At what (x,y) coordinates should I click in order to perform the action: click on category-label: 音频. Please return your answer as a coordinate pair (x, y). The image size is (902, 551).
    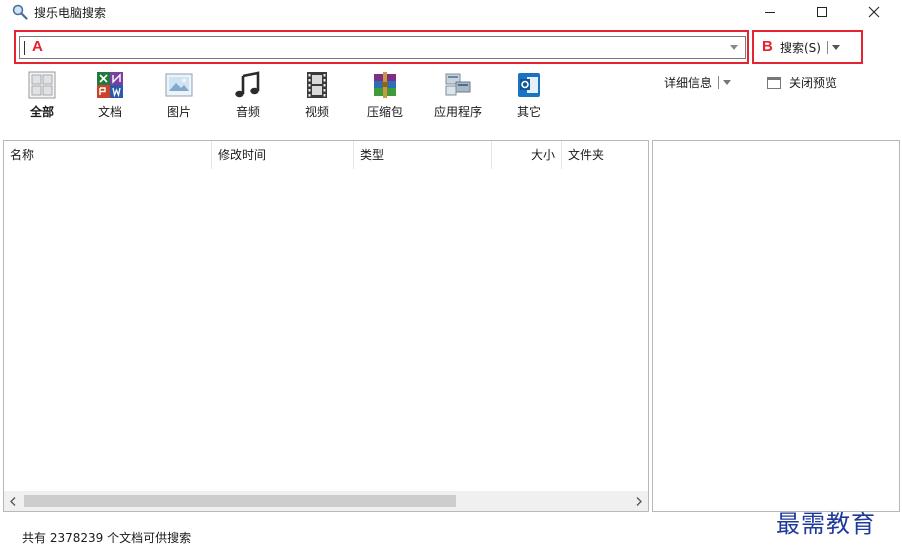
    Looking at the image, I should click on (247, 112).